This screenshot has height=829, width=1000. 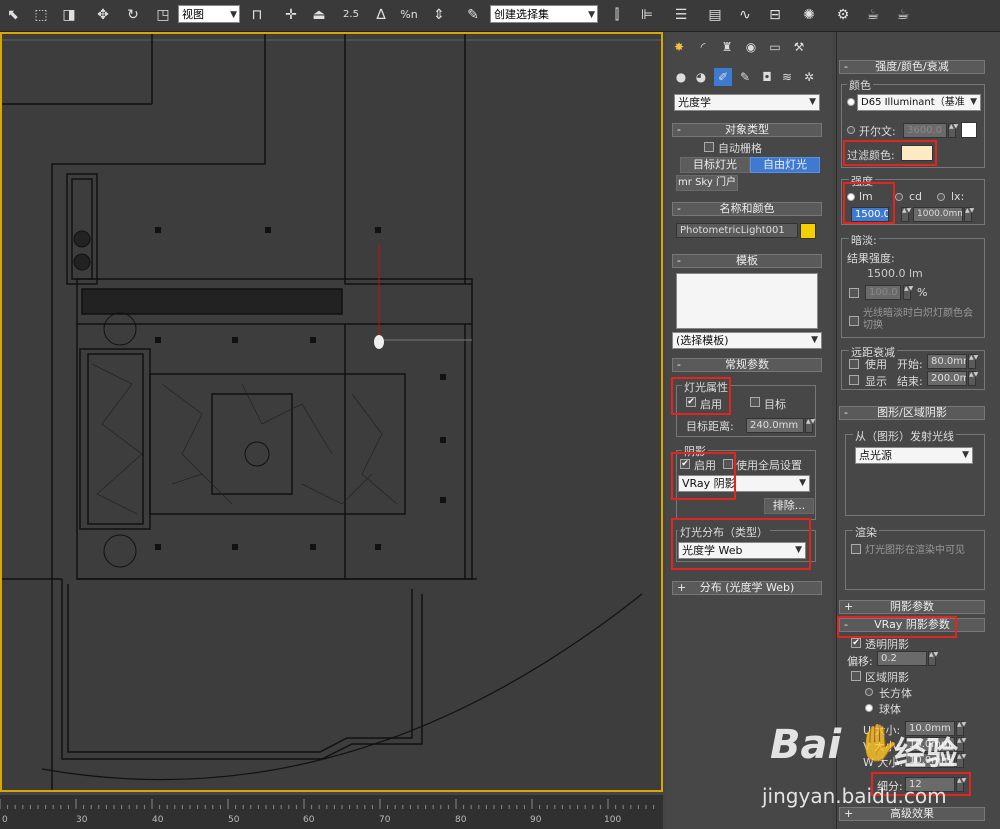 What do you see at coordinates (473, 15) in the screenshot?
I see `edit-named-selection-icon: ✎` at bounding box center [473, 15].